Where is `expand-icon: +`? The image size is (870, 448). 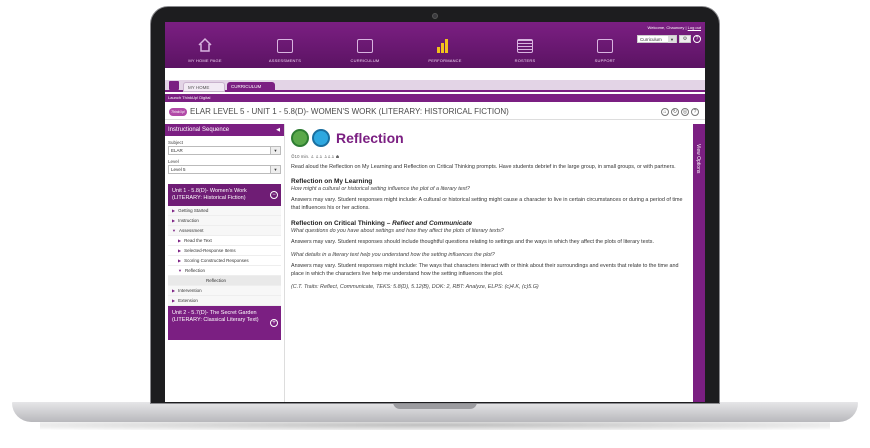
expand-icon: + is located at coordinates (274, 323).